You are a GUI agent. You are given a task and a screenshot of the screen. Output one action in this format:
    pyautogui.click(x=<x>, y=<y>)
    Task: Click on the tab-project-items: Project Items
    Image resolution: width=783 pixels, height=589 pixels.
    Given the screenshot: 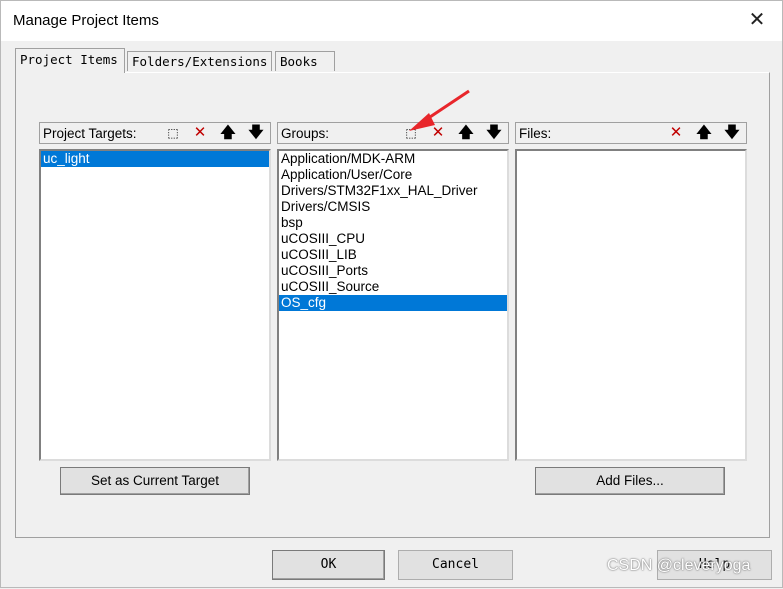 What is the action you would take?
    pyautogui.click(x=70, y=60)
    